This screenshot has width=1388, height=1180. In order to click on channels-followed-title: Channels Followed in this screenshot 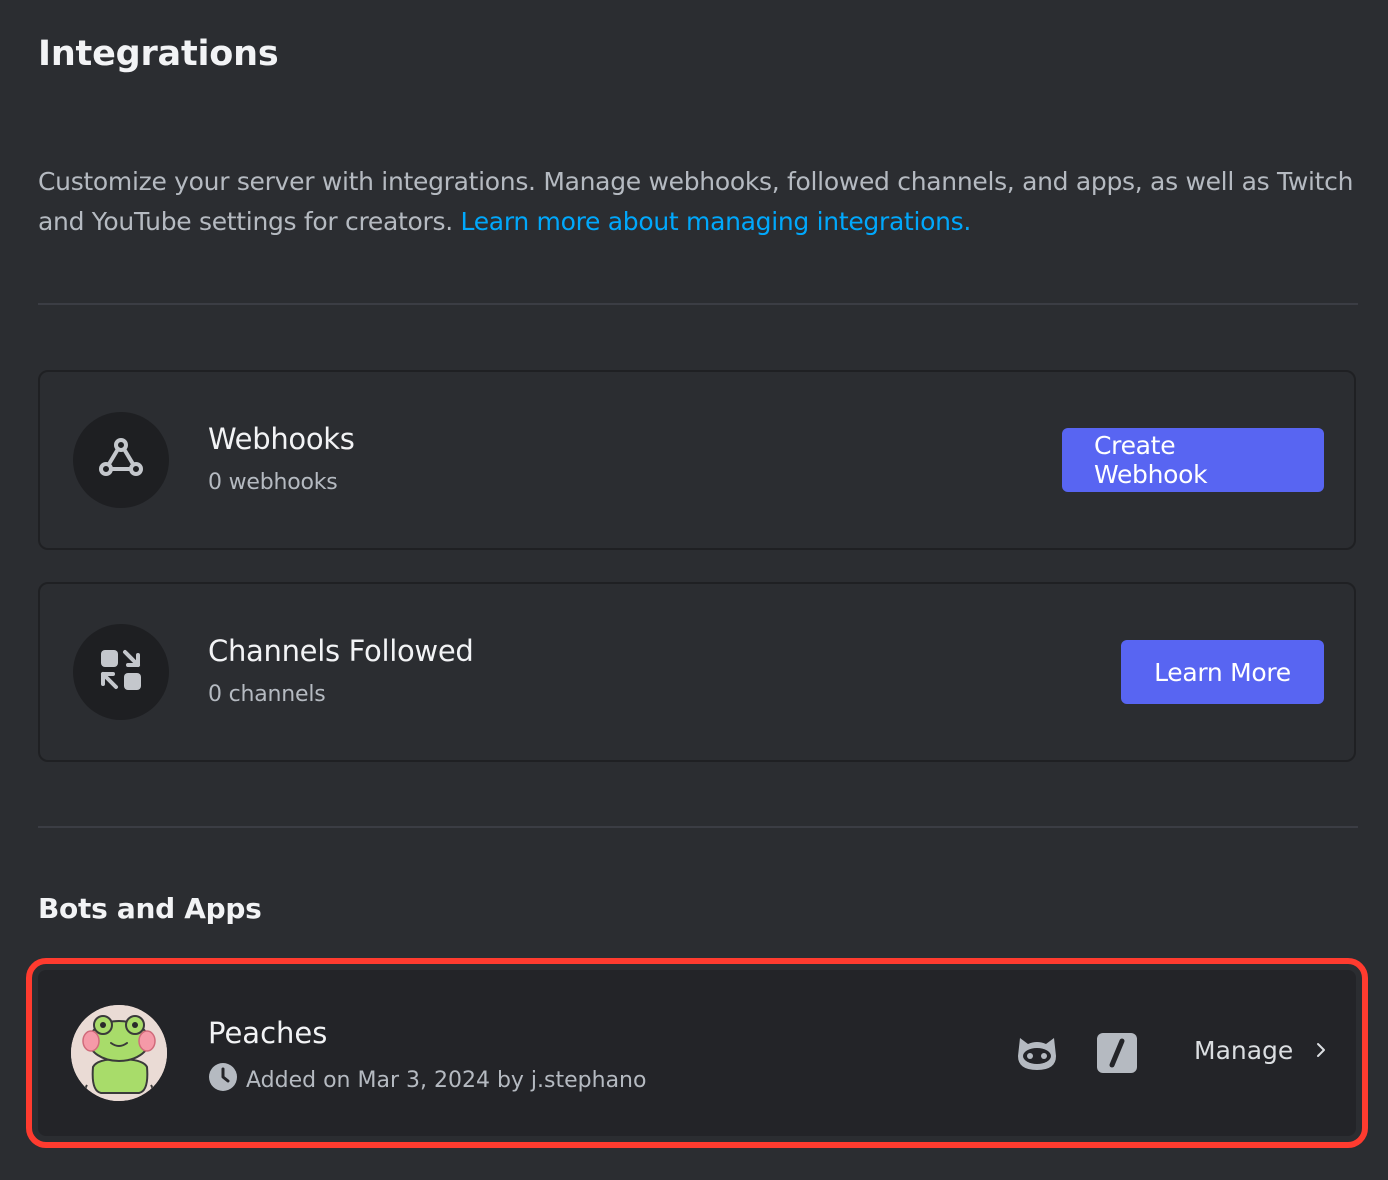, I will do `click(341, 651)`.